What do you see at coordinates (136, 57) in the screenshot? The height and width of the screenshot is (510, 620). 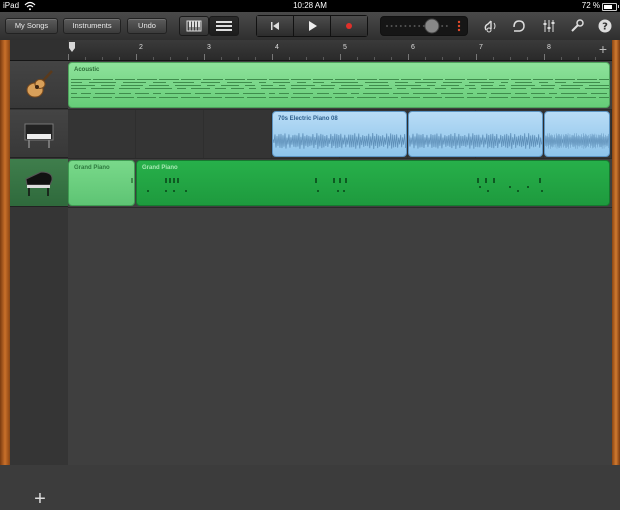 I see `ruler-tick` at bounding box center [136, 57].